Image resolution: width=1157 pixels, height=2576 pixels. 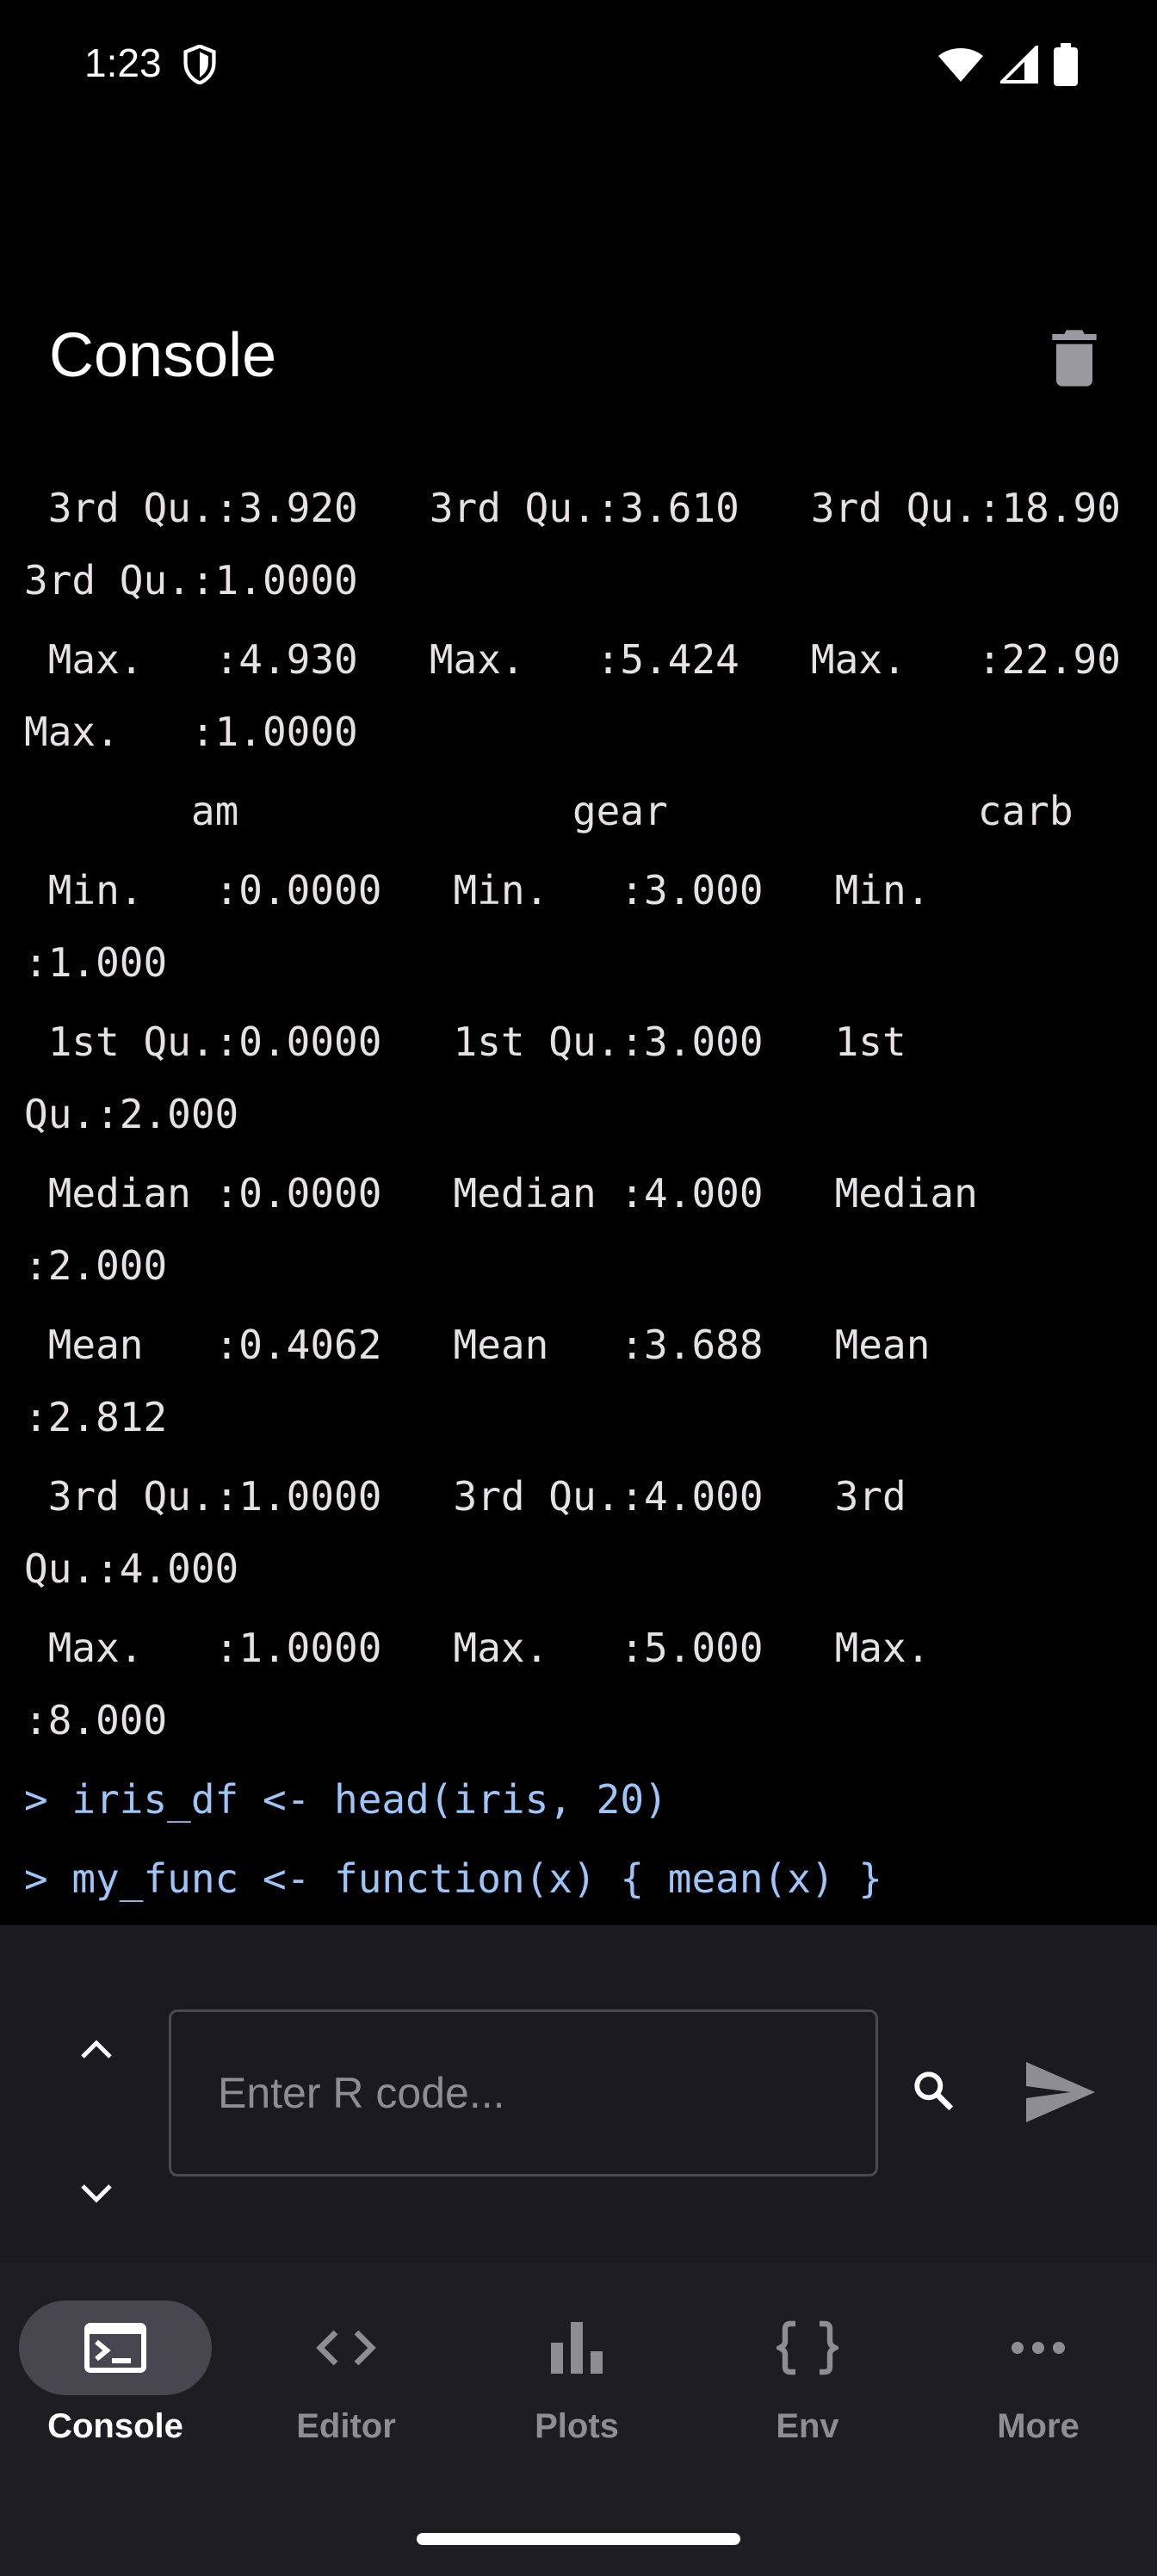 I want to click on page-title: Console, so click(x=163, y=355).